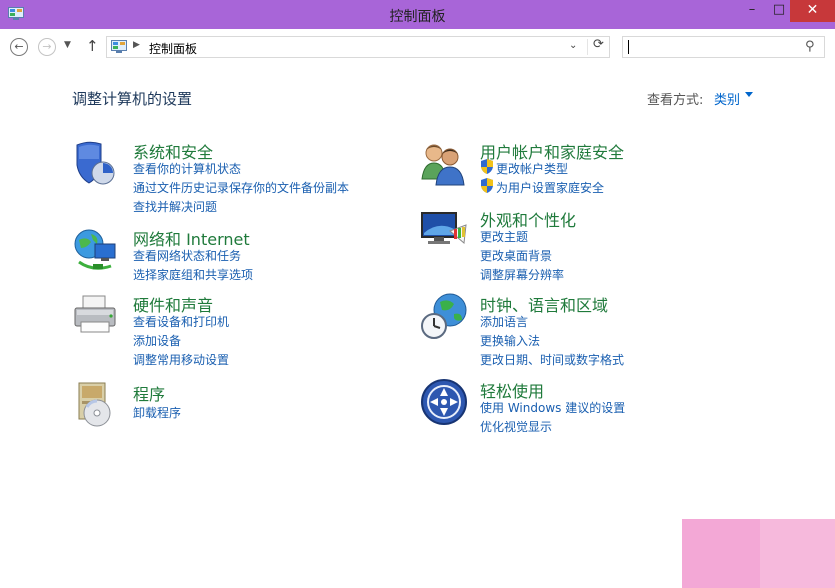 This screenshot has width=835, height=588. What do you see at coordinates (779, 11) in the screenshot?
I see `maximize-button: □` at bounding box center [779, 11].